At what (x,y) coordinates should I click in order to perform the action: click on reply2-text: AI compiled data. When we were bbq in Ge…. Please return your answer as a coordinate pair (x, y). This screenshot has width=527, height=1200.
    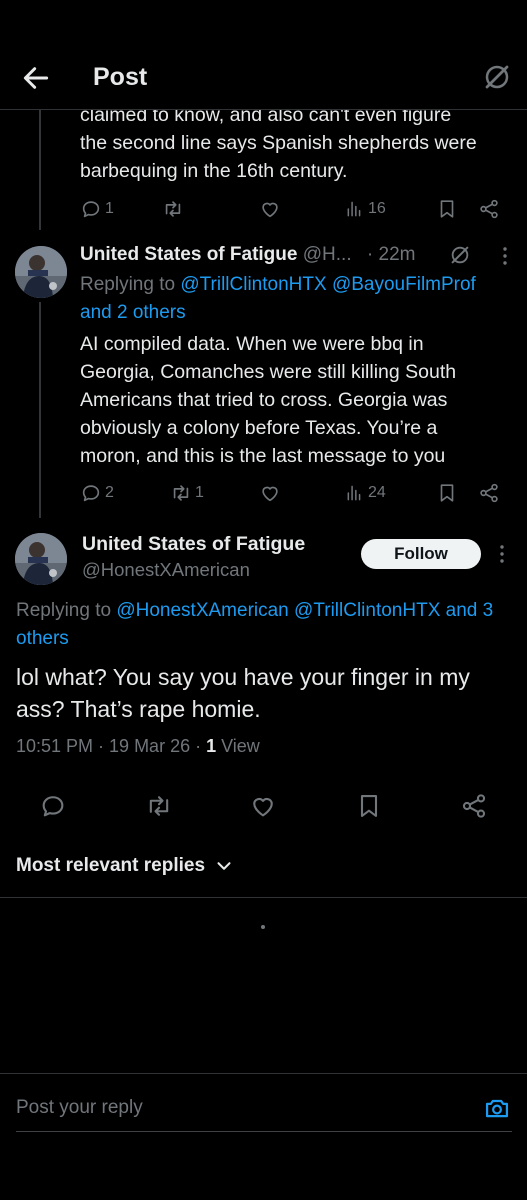
    Looking at the image, I should click on (268, 400).